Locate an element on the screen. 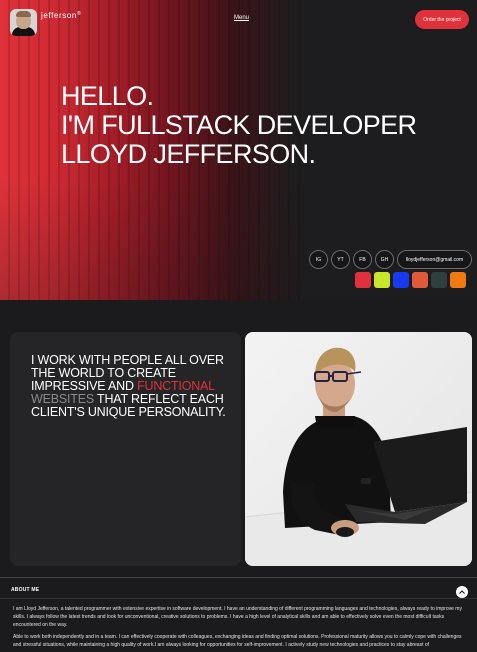  avatar is located at coordinates (23, 22).